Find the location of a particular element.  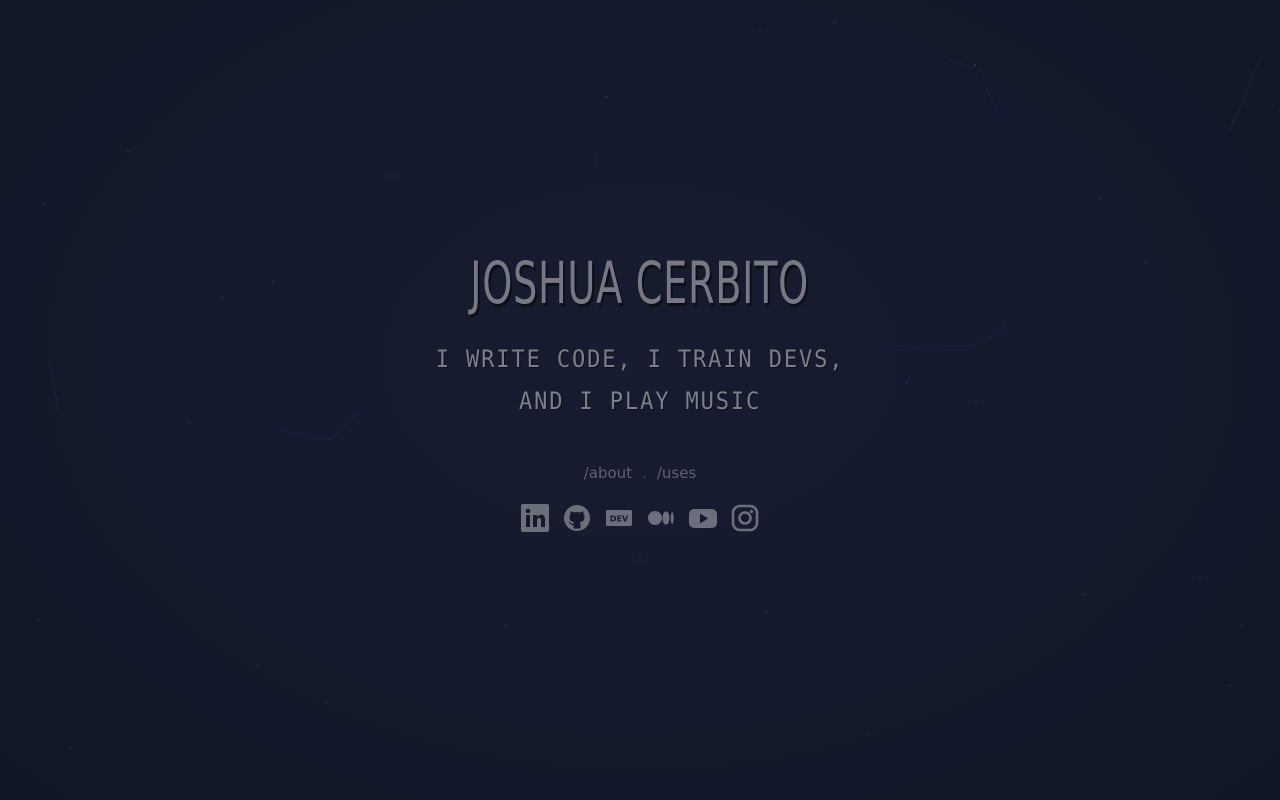

instagram-icon is located at coordinates (745, 518).